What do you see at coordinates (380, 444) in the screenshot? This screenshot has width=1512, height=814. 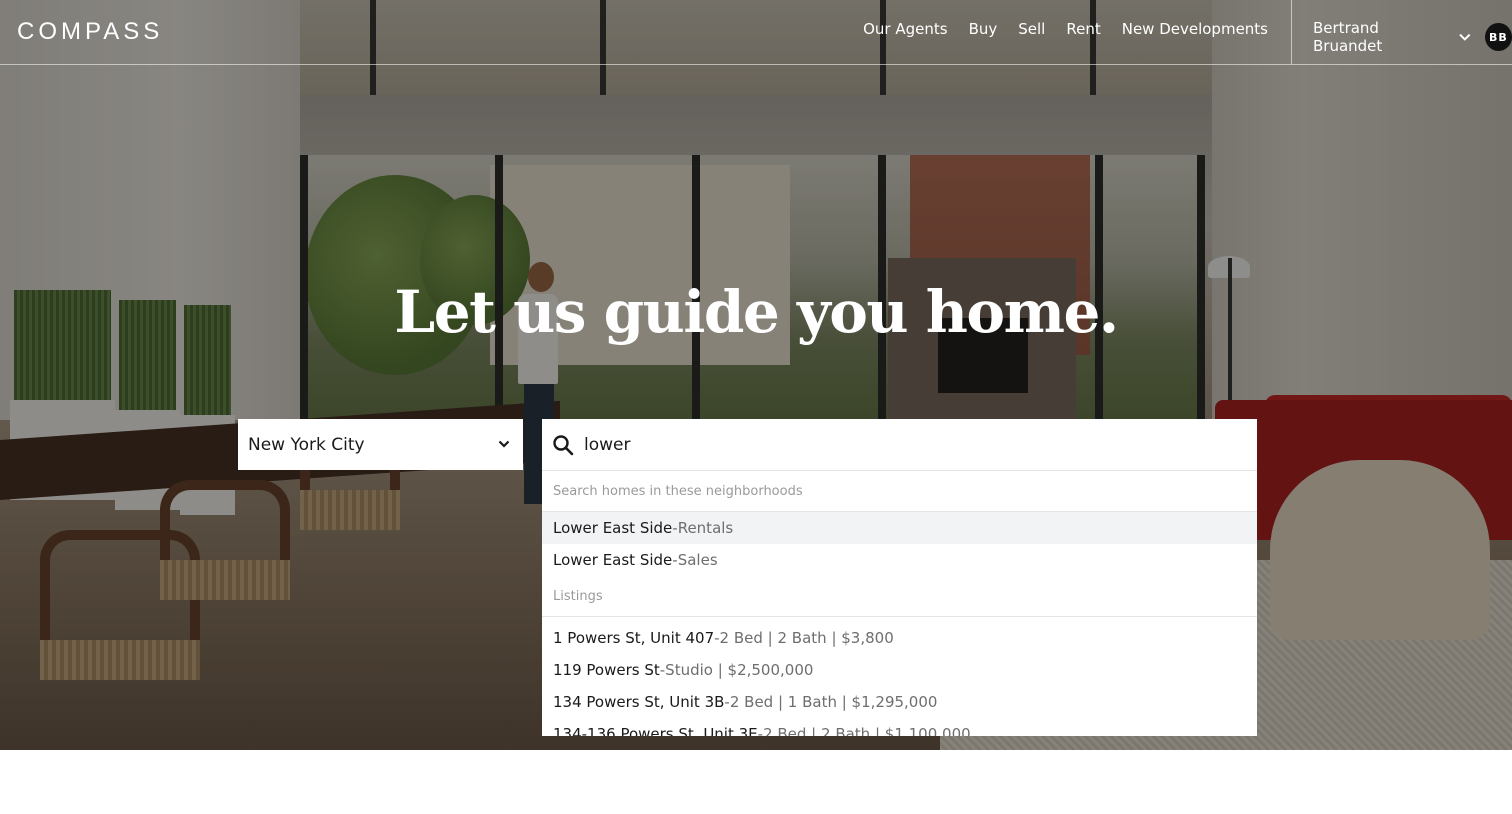 I see `city-select: New York City` at bounding box center [380, 444].